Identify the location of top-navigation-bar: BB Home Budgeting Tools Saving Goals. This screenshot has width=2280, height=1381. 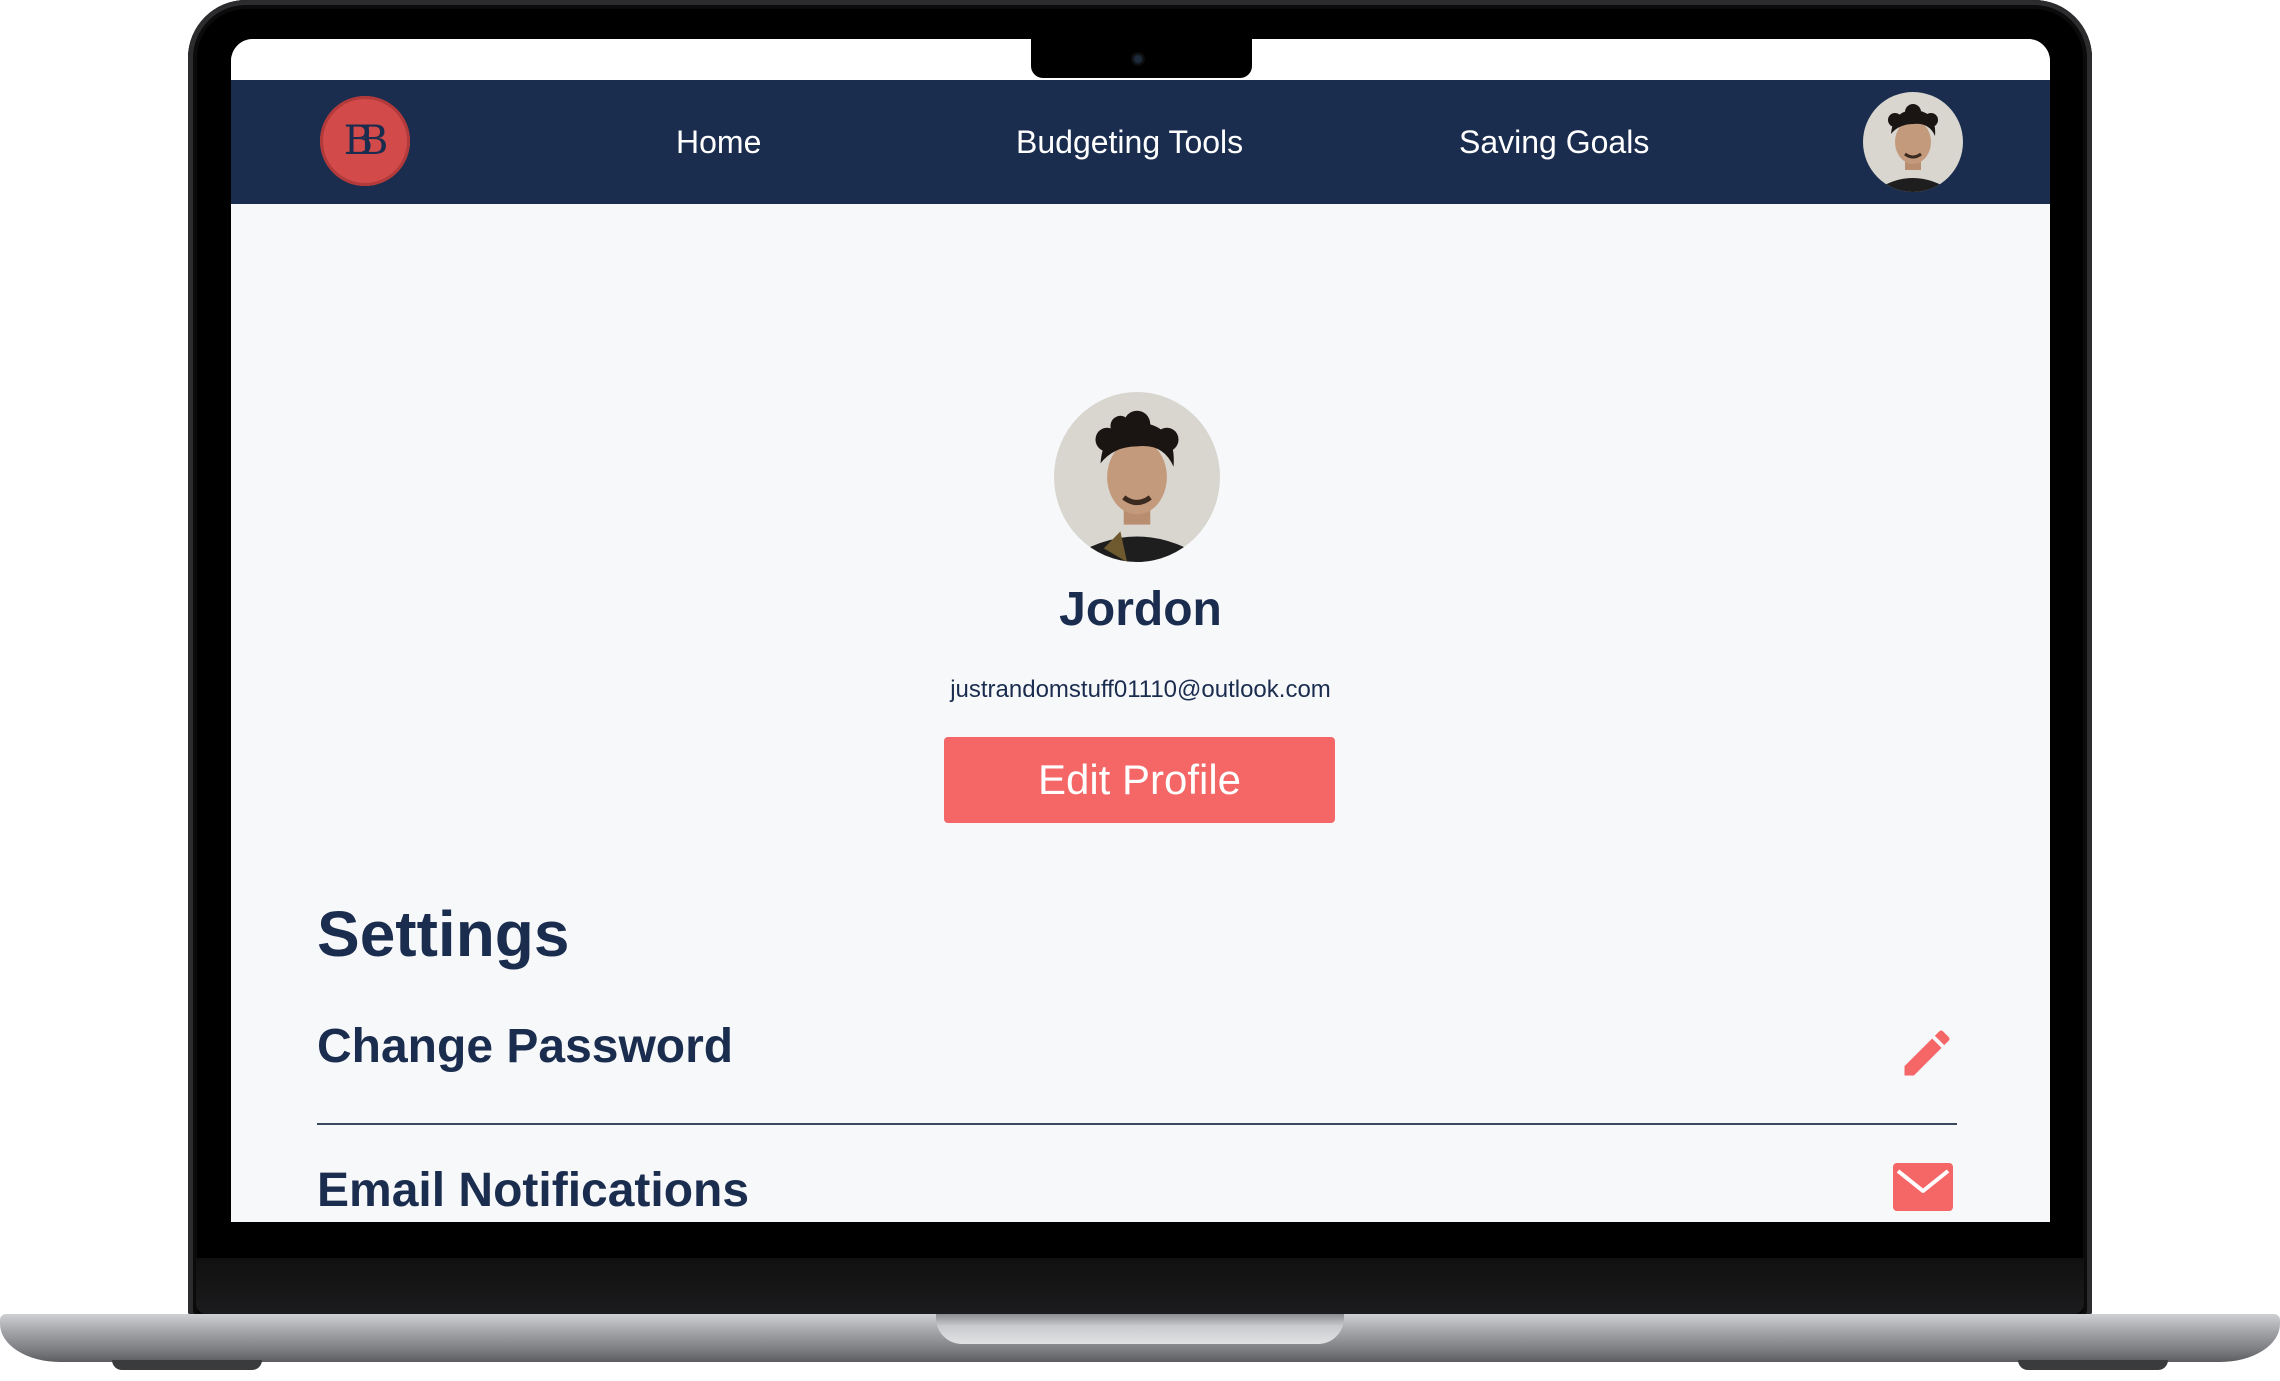
(1140, 142).